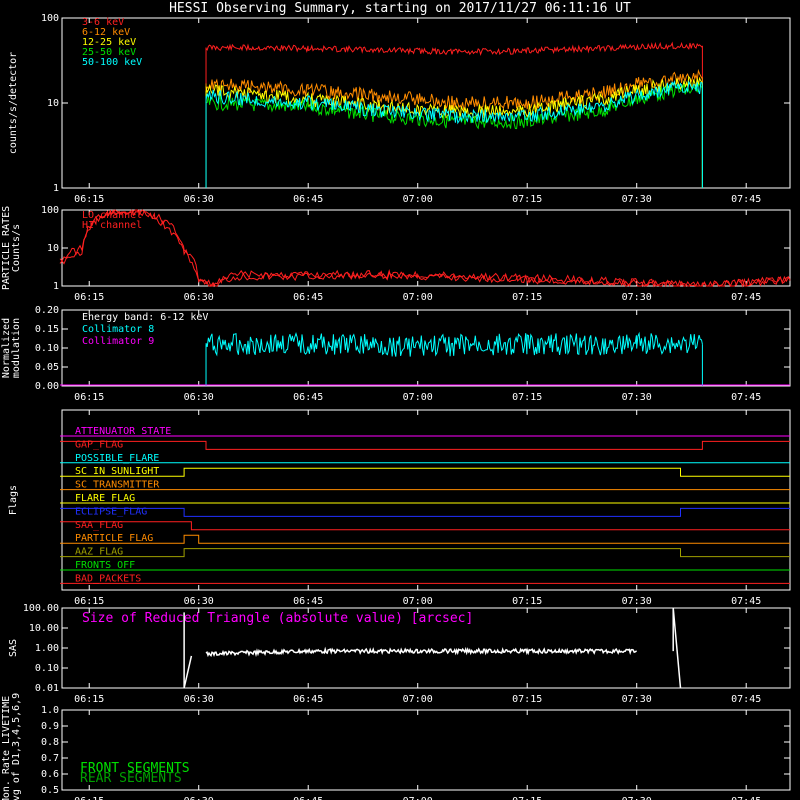 This screenshot has width=800, height=800. Describe the element at coordinates (13, 103) in the screenshot. I see `y-axis-label: counts/s/detector` at that location.